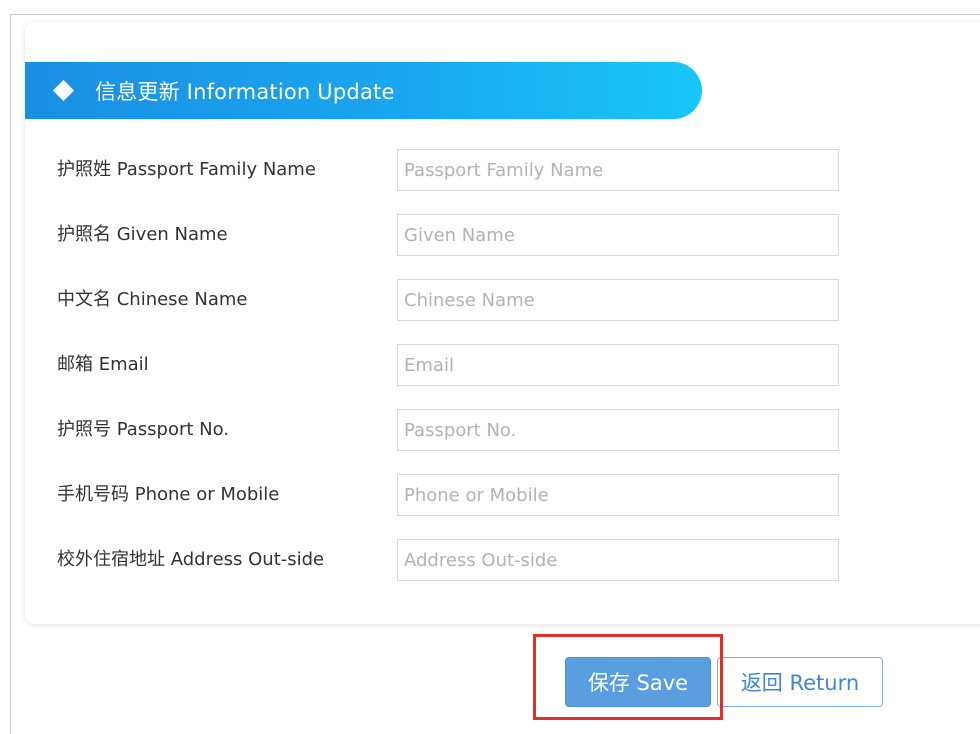 This screenshot has height=734, width=980. What do you see at coordinates (142, 234) in the screenshot?
I see `label-given-name: 护照名 Given Name` at bounding box center [142, 234].